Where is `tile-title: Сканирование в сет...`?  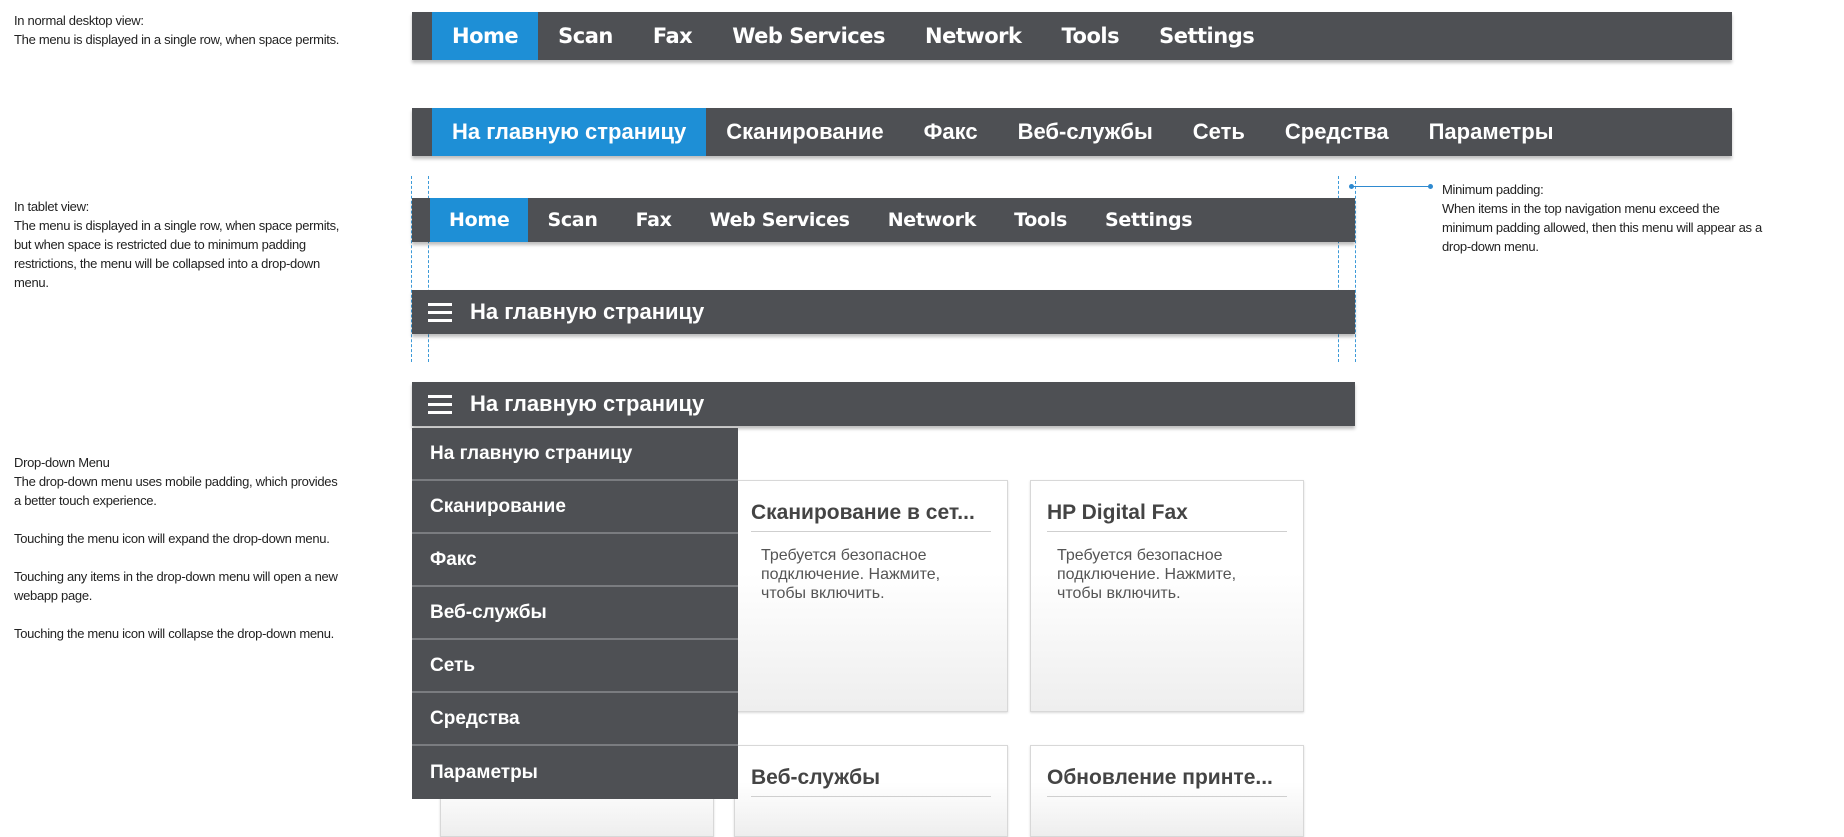 tile-title: Сканирование в сет... is located at coordinates (871, 516).